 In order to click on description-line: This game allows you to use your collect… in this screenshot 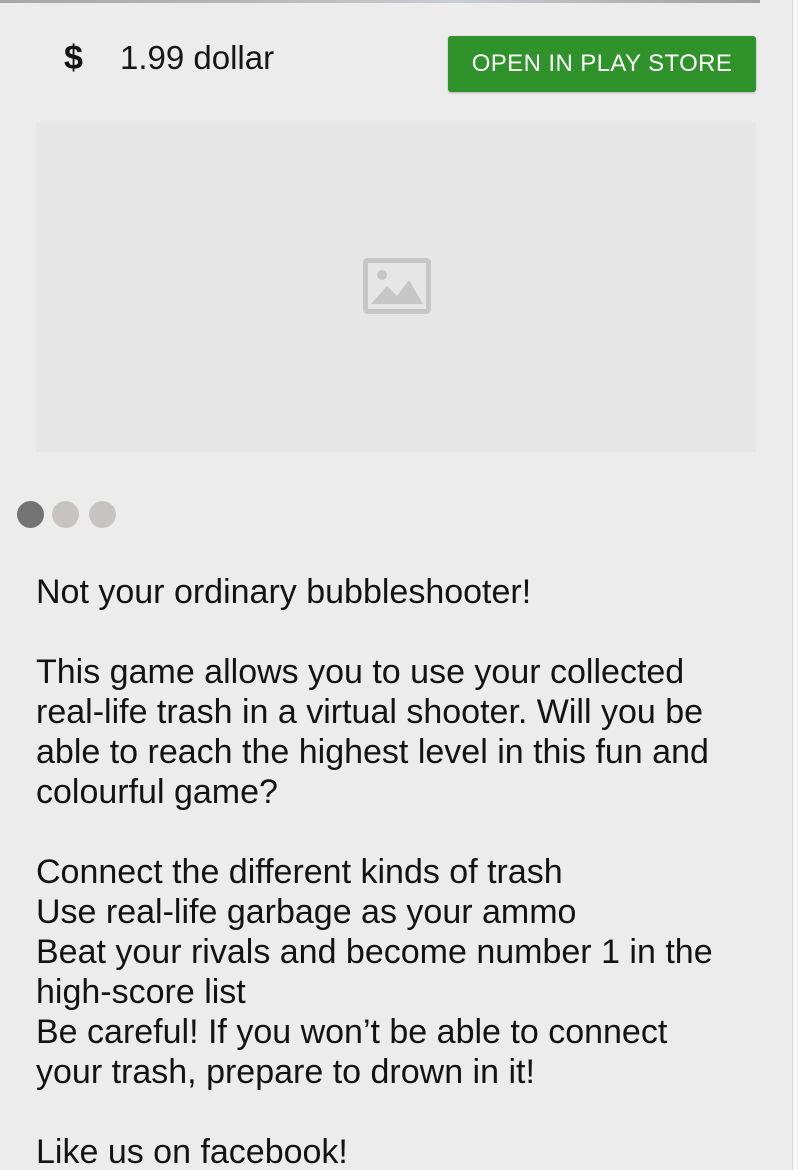, I will do `click(360, 672)`.